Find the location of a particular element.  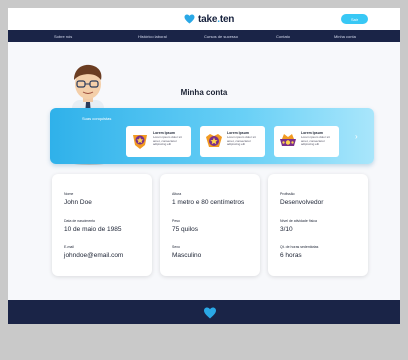

nav-item-sobre-nos: Sobre nós is located at coordinates (63, 36).